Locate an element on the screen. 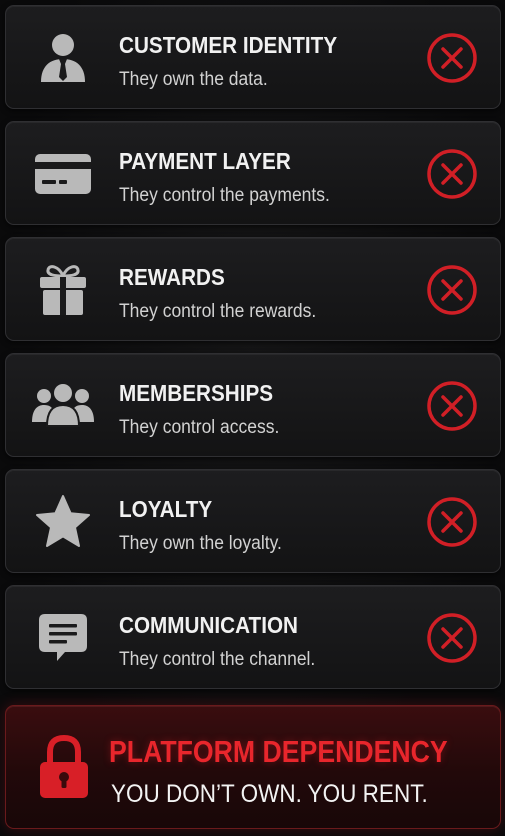  banner-subtitle: YOU DON’T OWN. YOU RENT. is located at coordinates (269, 794).